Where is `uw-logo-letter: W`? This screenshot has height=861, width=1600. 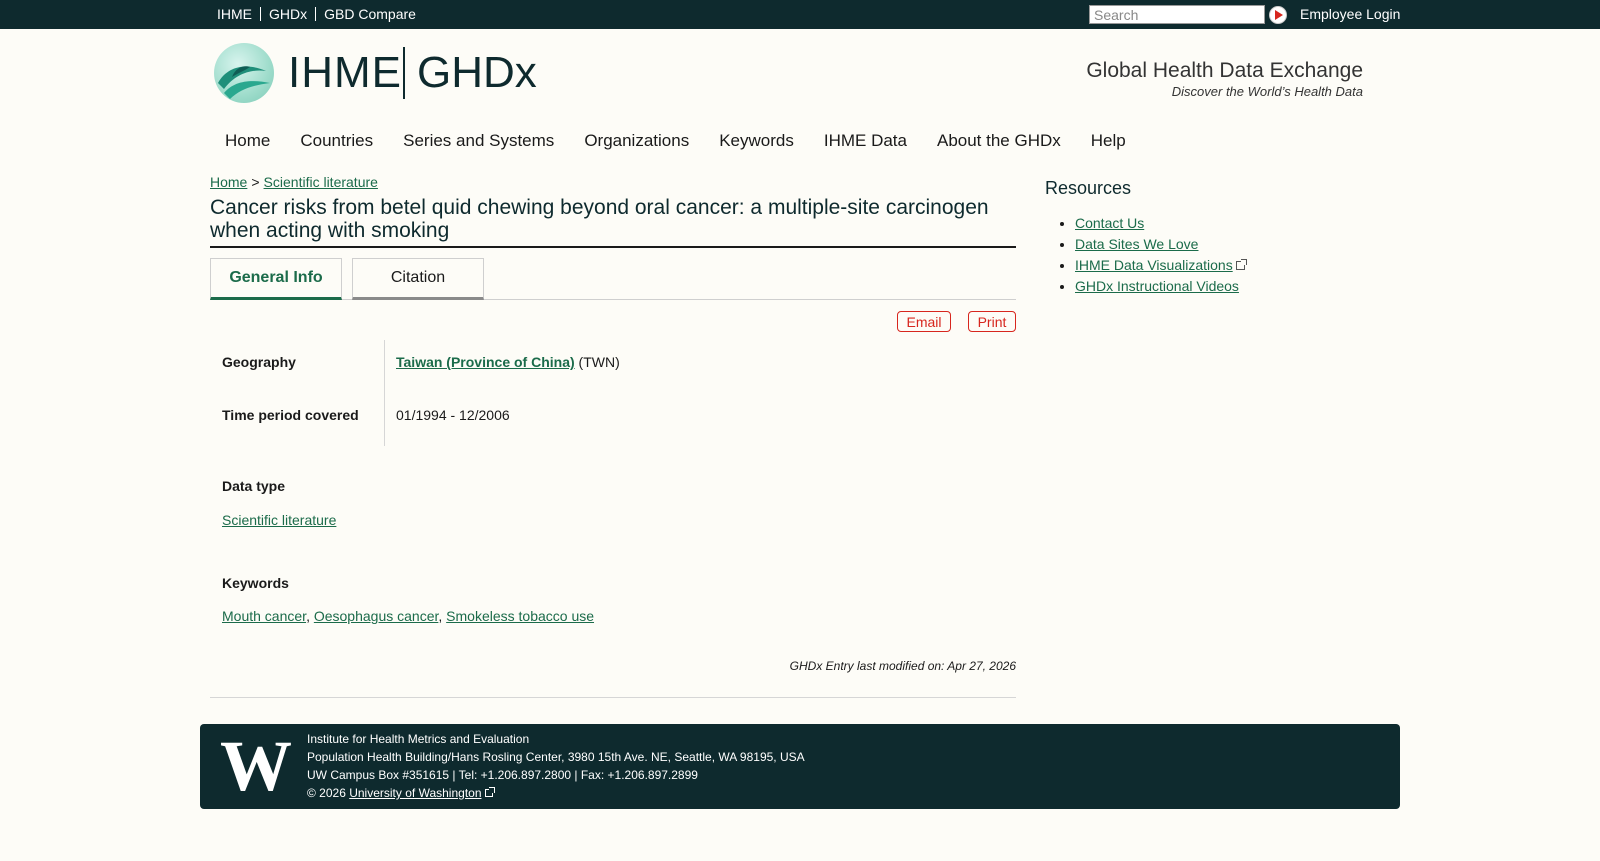
uw-logo-letter: W is located at coordinates (256, 765).